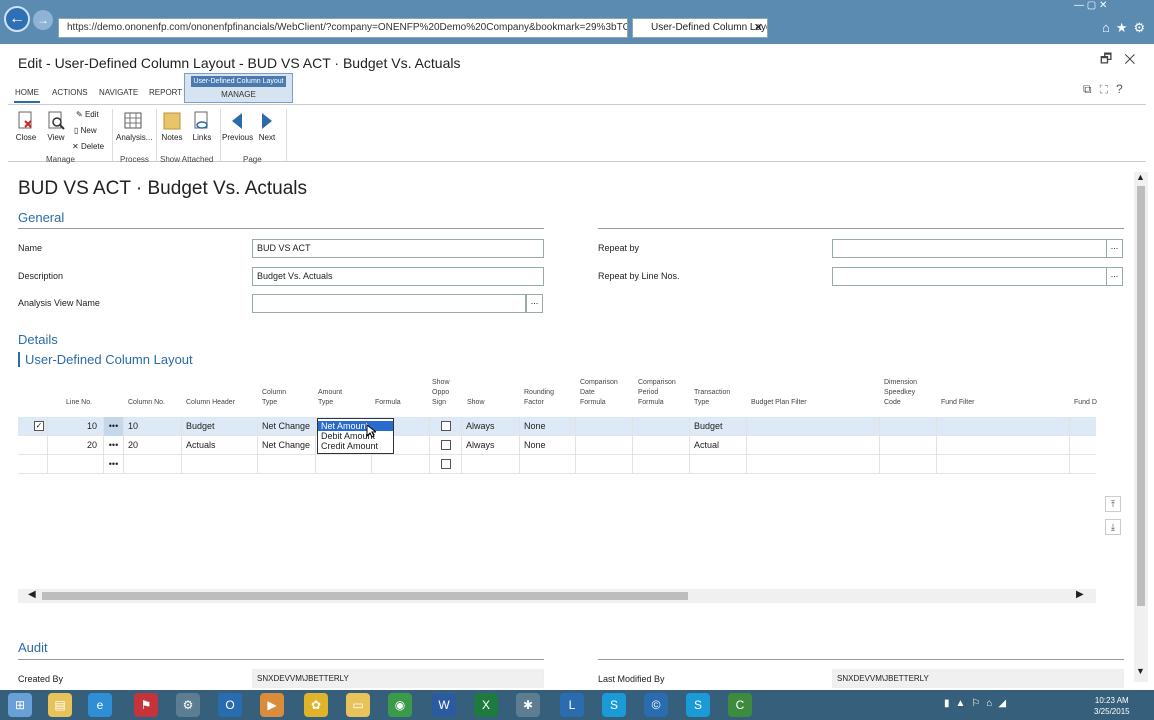 The width and height of the screenshot is (1154, 720). Describe the element at coordinates (172, 126) in the screenshot. I see `notes-button: Notes` at that location.